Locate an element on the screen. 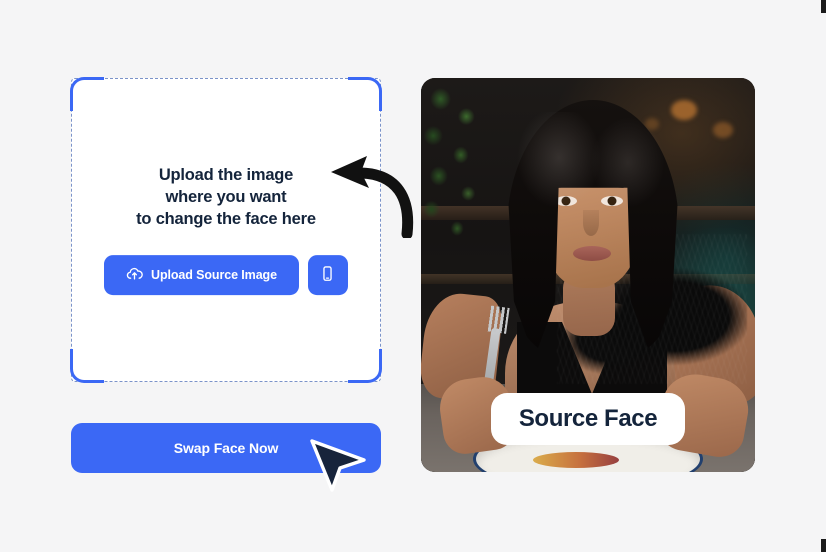  scrollbar-down-arrow is located at coordinates (823, 545).